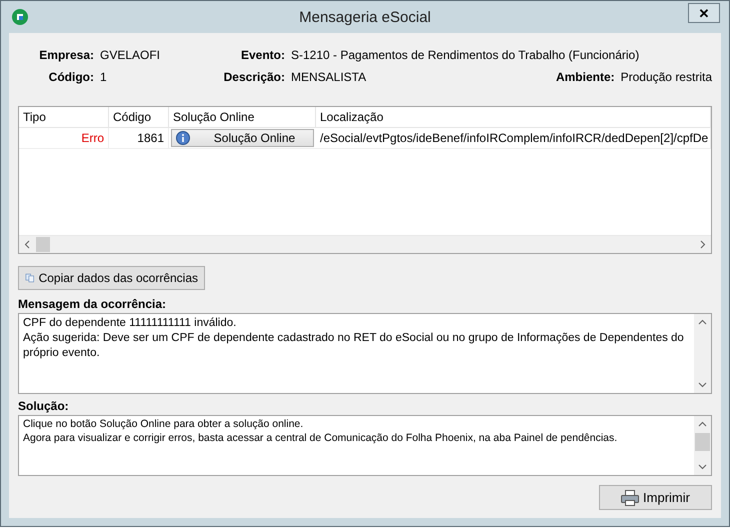 The height and width of the screenshot is (529, 730). I want to click on field-value: GVELAOFI, so click(130, 55).